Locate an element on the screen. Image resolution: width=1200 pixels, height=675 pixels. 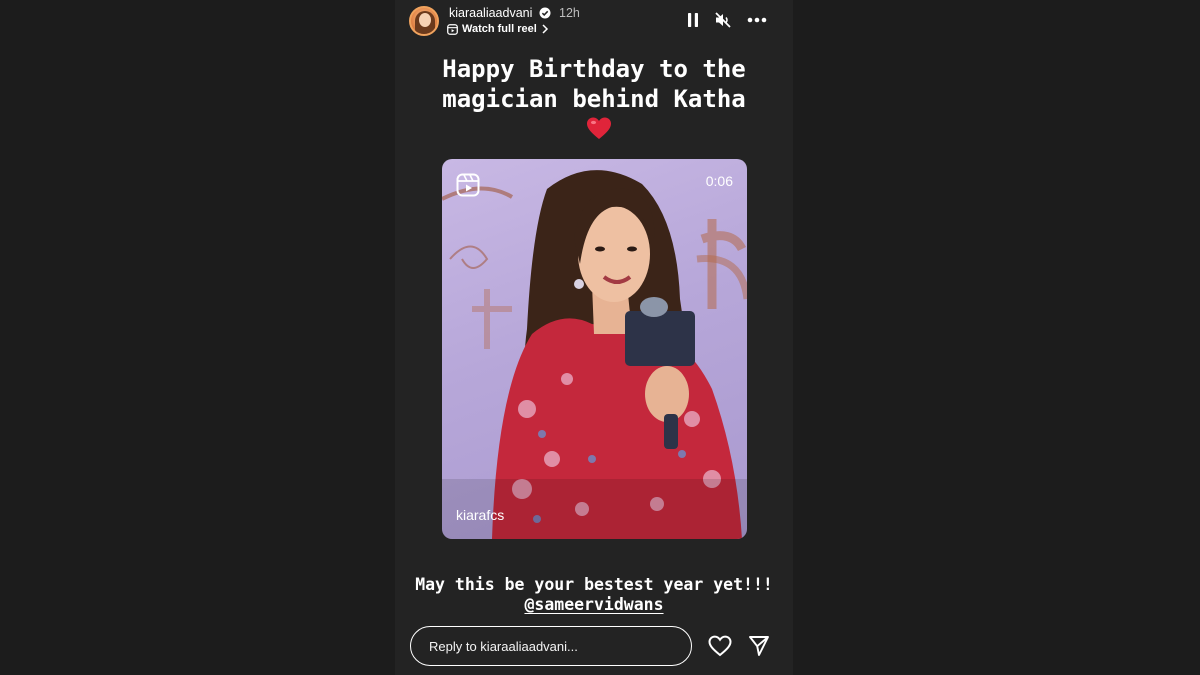
more-options-button is located at coordinates (757, 20).